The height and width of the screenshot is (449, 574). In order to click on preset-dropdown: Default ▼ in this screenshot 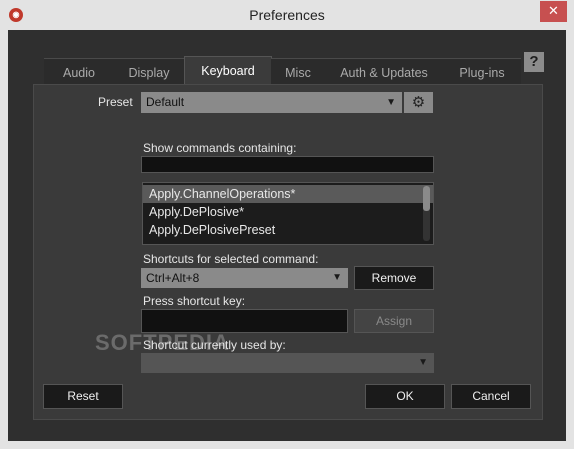, I will do `click(271, 102)`.